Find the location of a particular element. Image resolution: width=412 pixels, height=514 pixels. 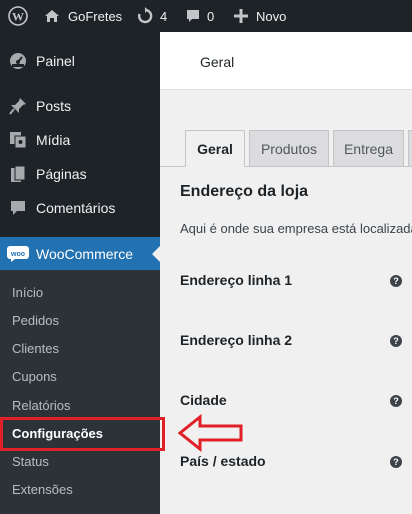

submenu-item-pedidos: Pedidos is located at coordinates (35, 320).